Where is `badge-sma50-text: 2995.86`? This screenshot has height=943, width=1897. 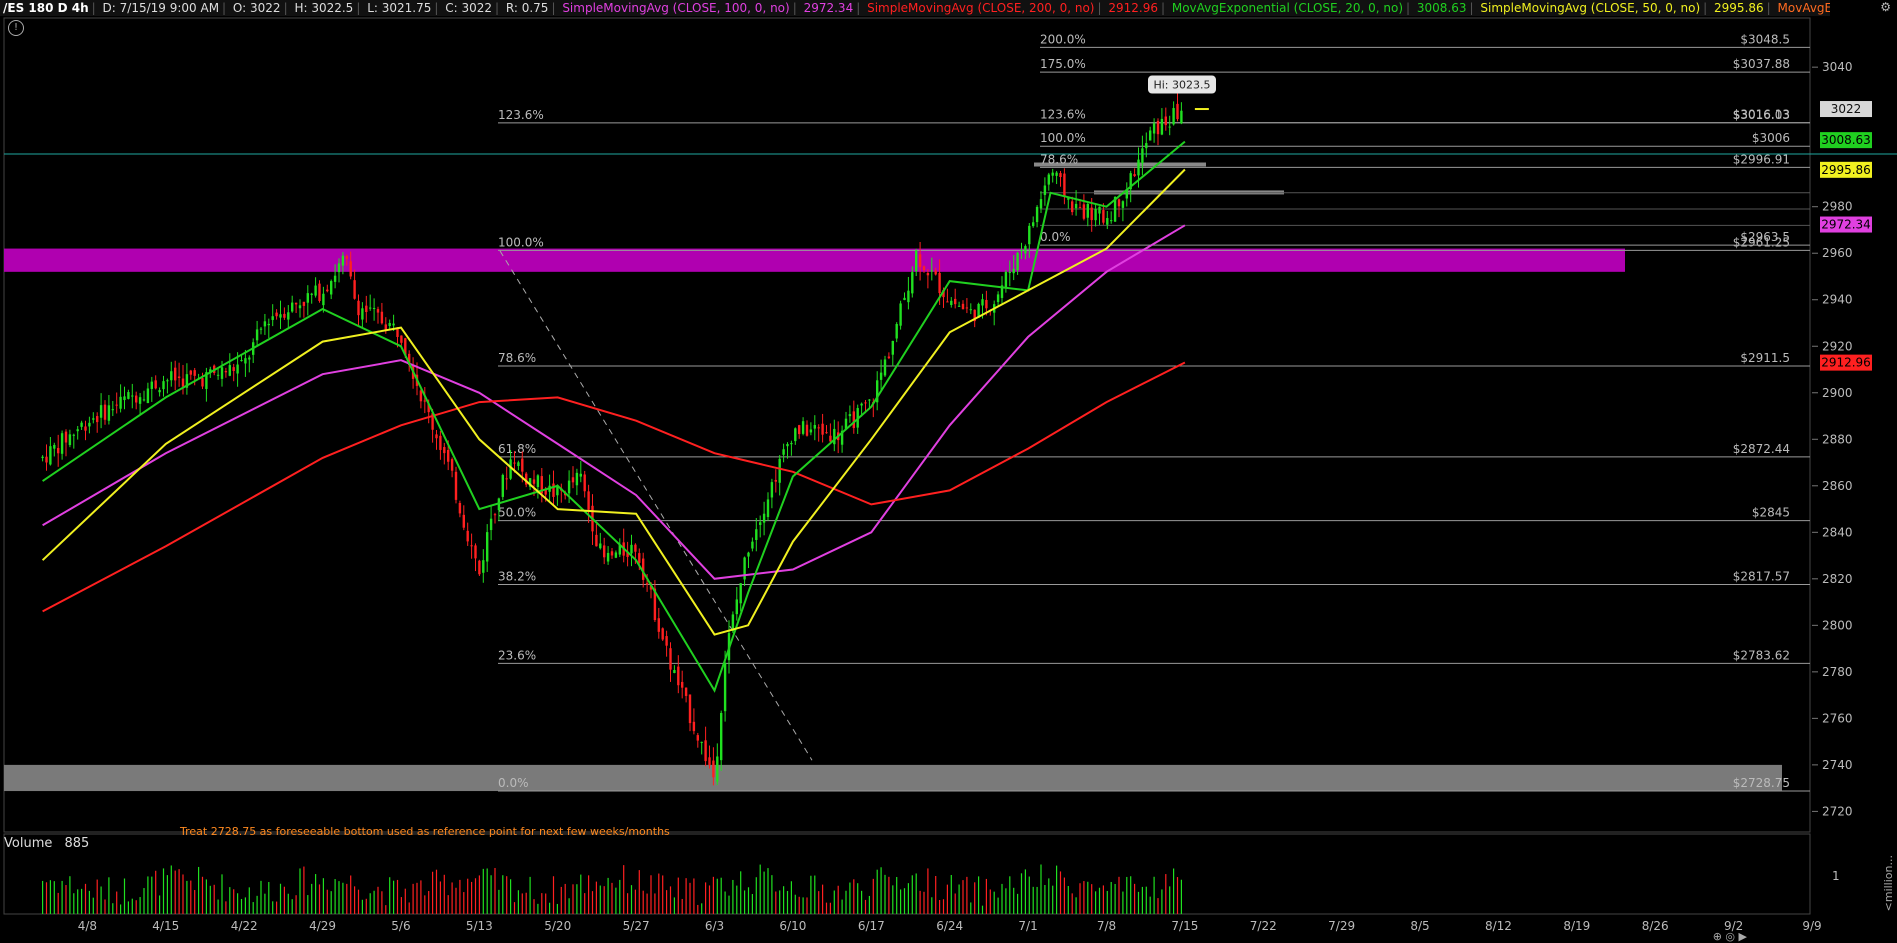
badge-sma50-text: 2995.86 is located at coordinates (1846, 170).